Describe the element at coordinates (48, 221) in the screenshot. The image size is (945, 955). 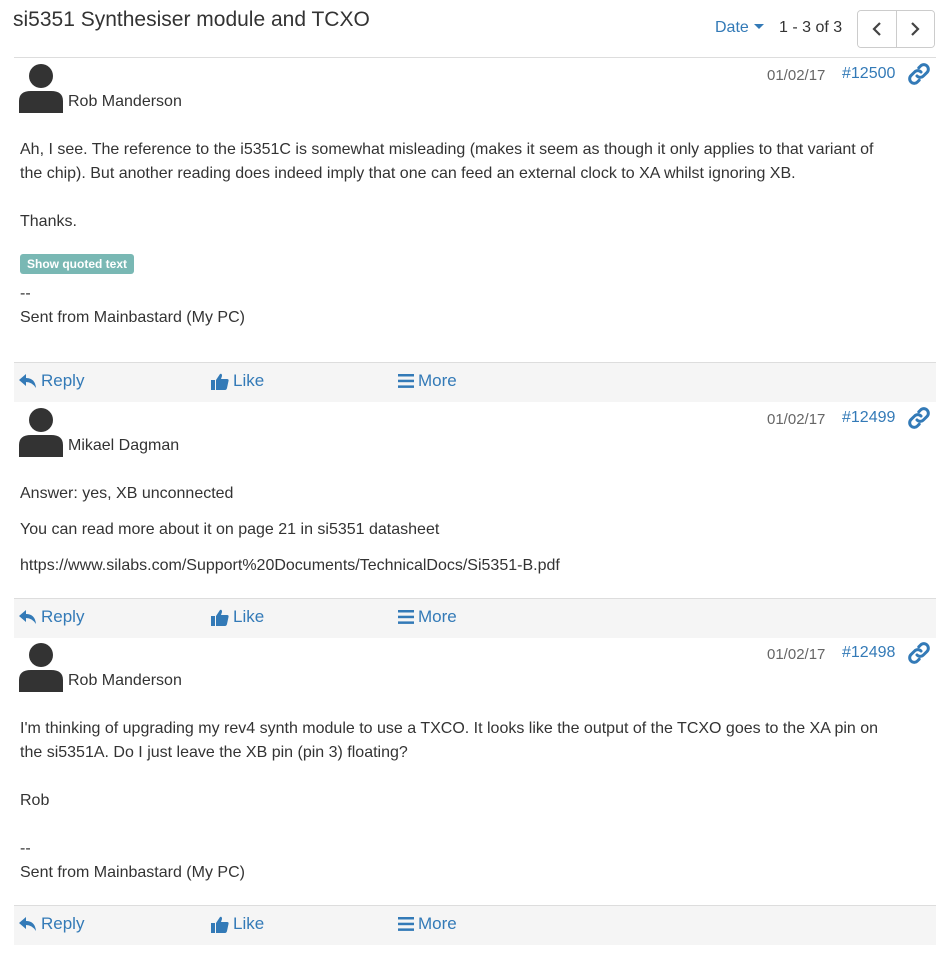
I see `body-line: Thanks.` at that location.